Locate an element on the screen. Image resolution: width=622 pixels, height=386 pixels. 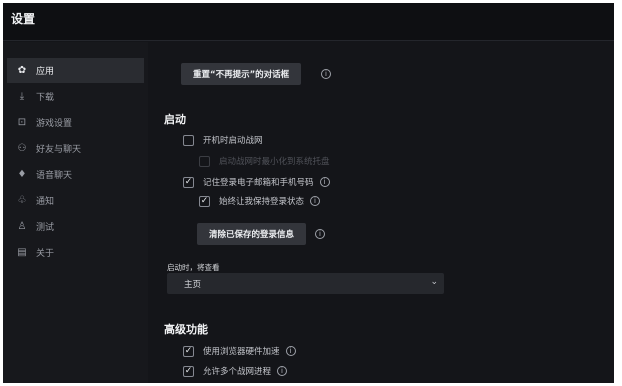
sidebar-item-about: ▤ 关于 is located at coordinates (75, 252).